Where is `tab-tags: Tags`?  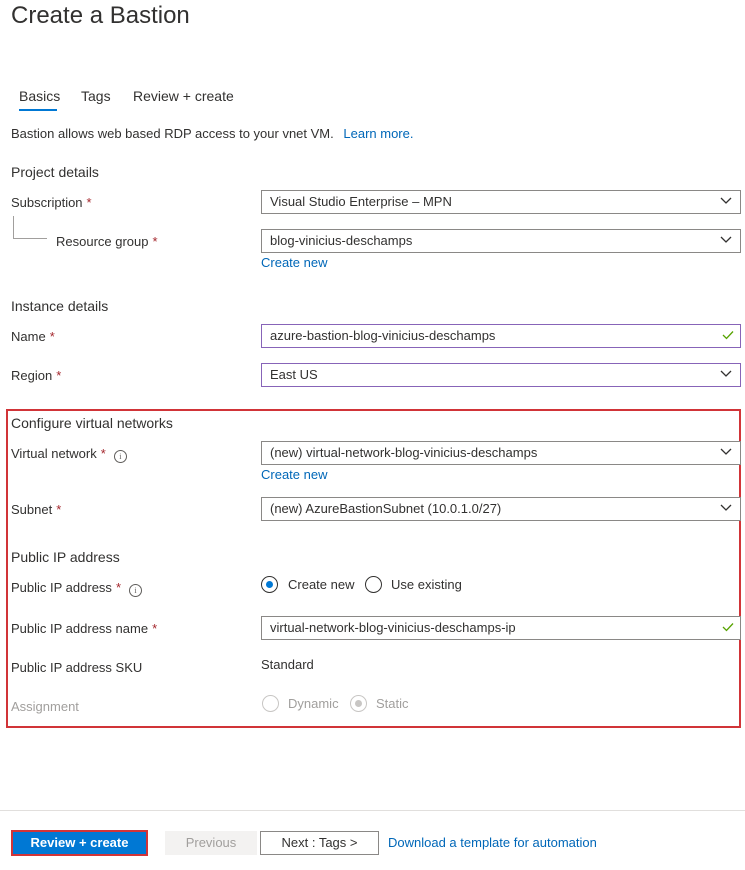 tab-tags: Tags is located at coordinates (96, 96).